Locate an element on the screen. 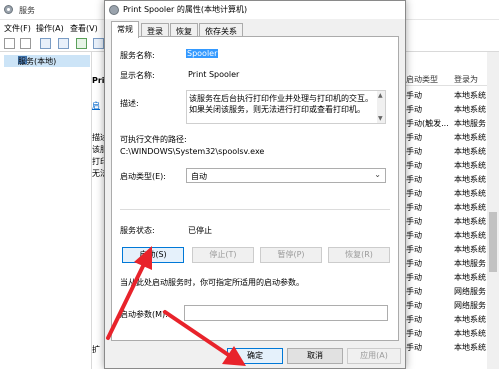 Image resolution: width=499 pixels, height=369 pixels. tree-item-label: 服务(本地) is located at coordinates (37, 61).